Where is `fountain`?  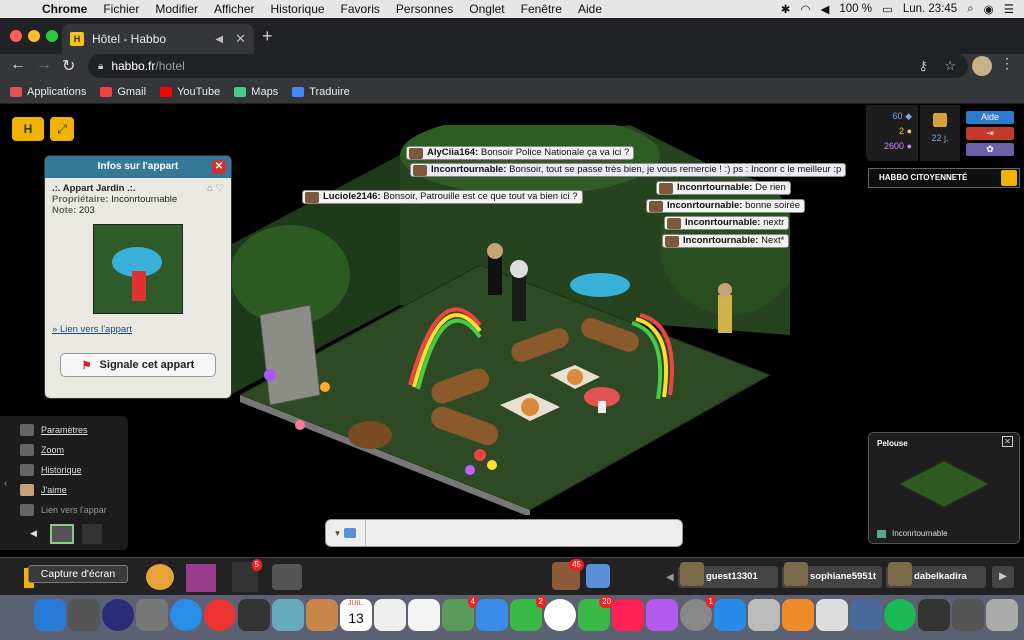
fountain is located at coordinates (600, 285).